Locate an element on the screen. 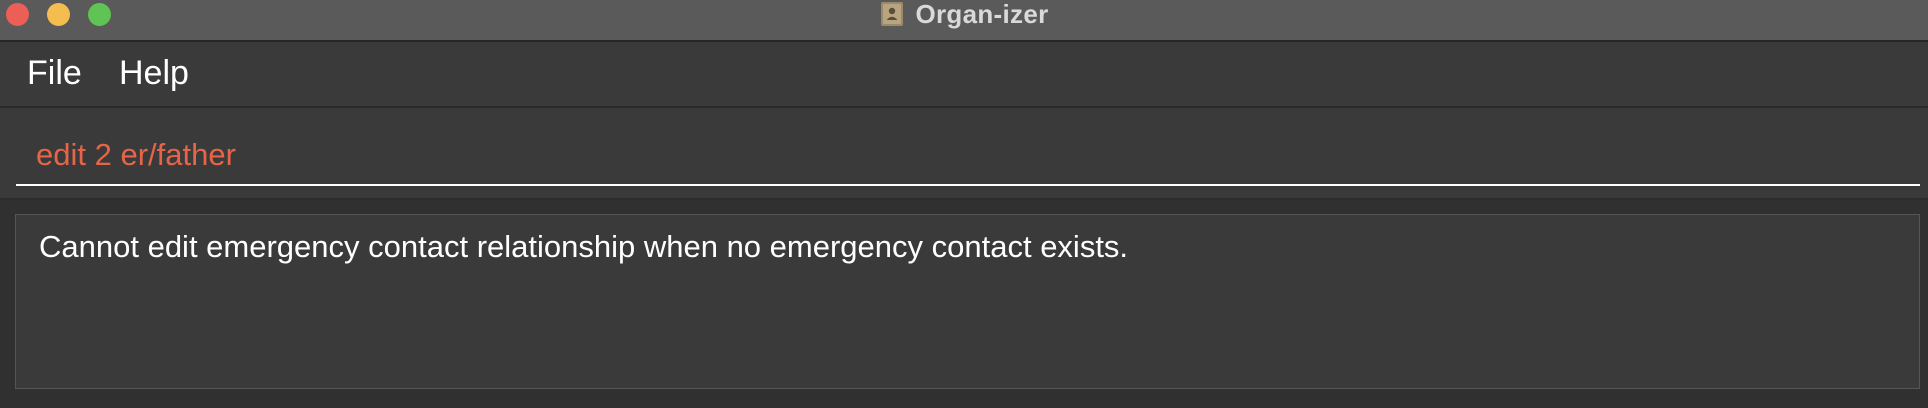 This screenshot has width=1928, height=408. title-bar: Organ-izer is located at coordinates (964, 21).